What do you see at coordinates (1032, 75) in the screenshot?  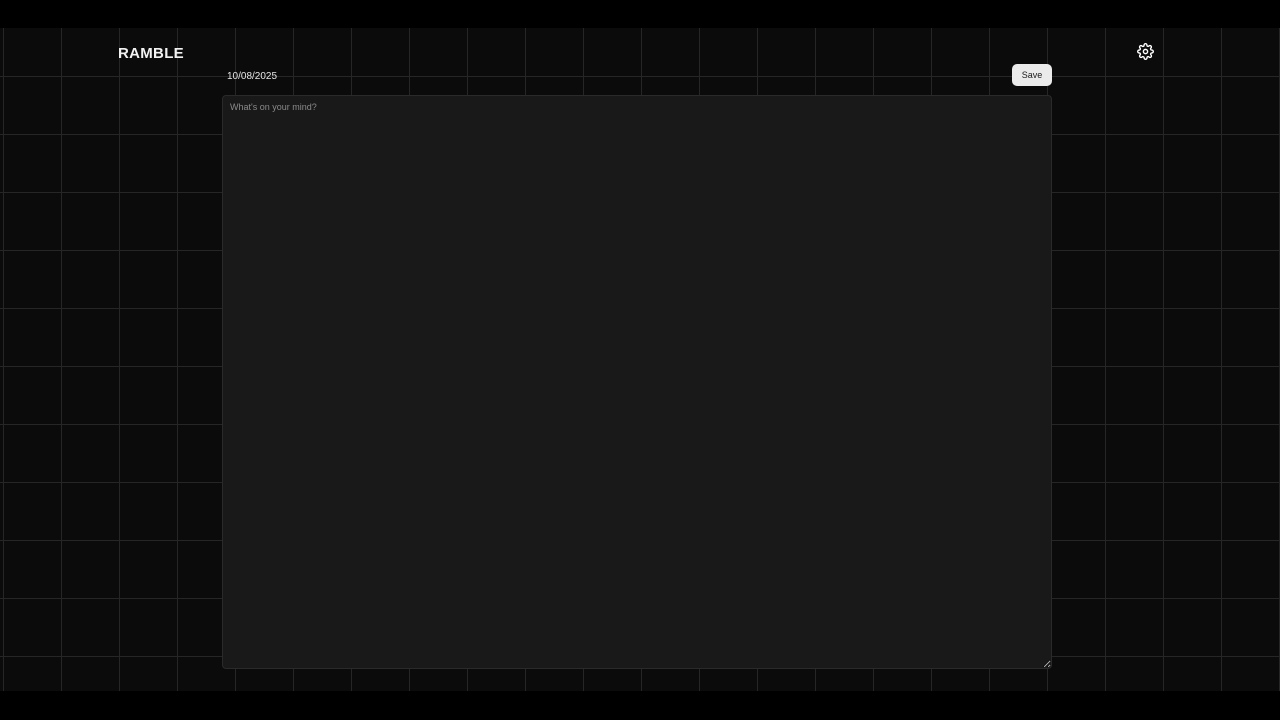 I see `save-button: Save` at bounding box center [1032, 75].